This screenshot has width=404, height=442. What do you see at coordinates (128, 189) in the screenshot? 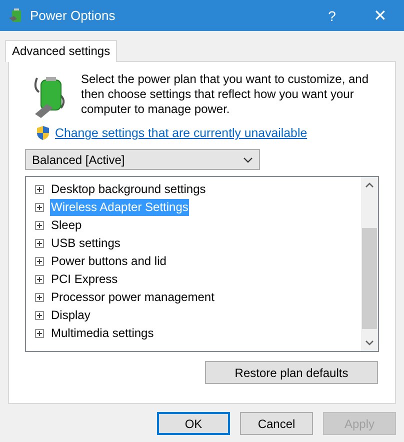
I see `tree-item: Desktop background settings` at bounding box center [128, 189].